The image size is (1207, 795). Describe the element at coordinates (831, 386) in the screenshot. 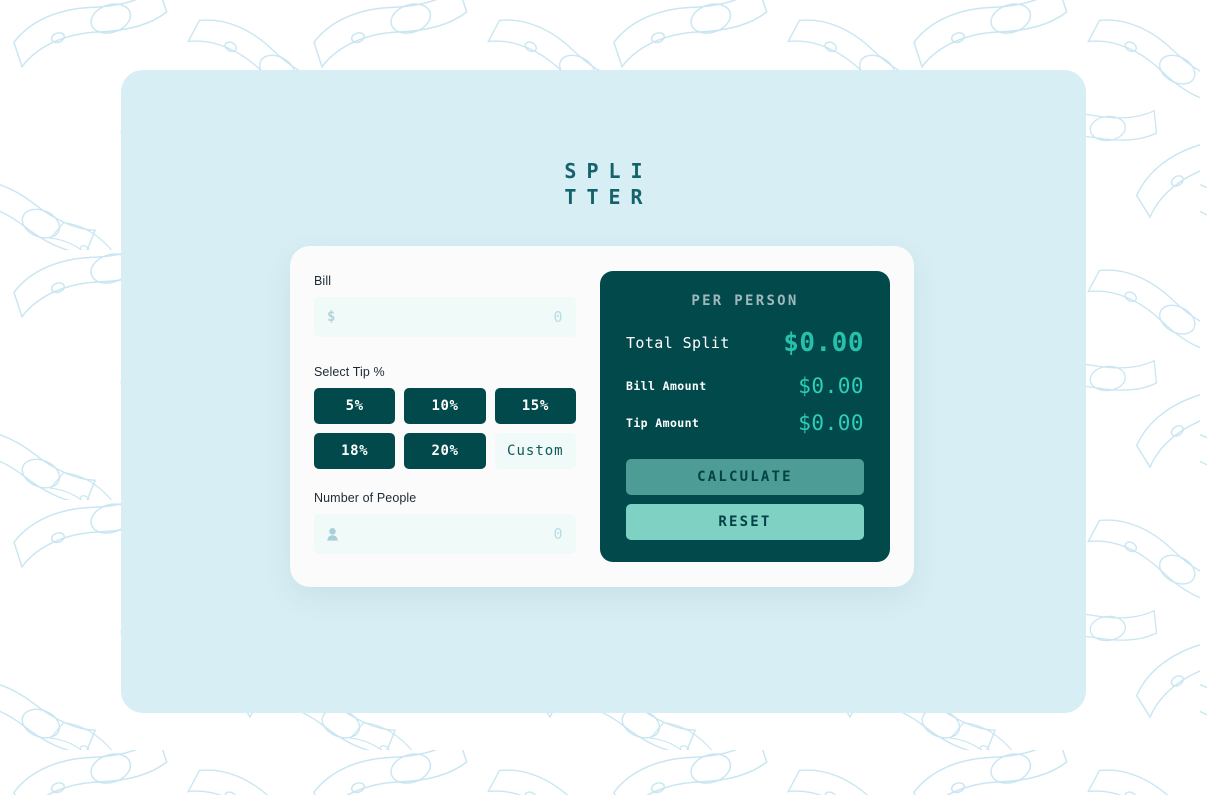

I see `bill-amount-value: $0.00` at that location.